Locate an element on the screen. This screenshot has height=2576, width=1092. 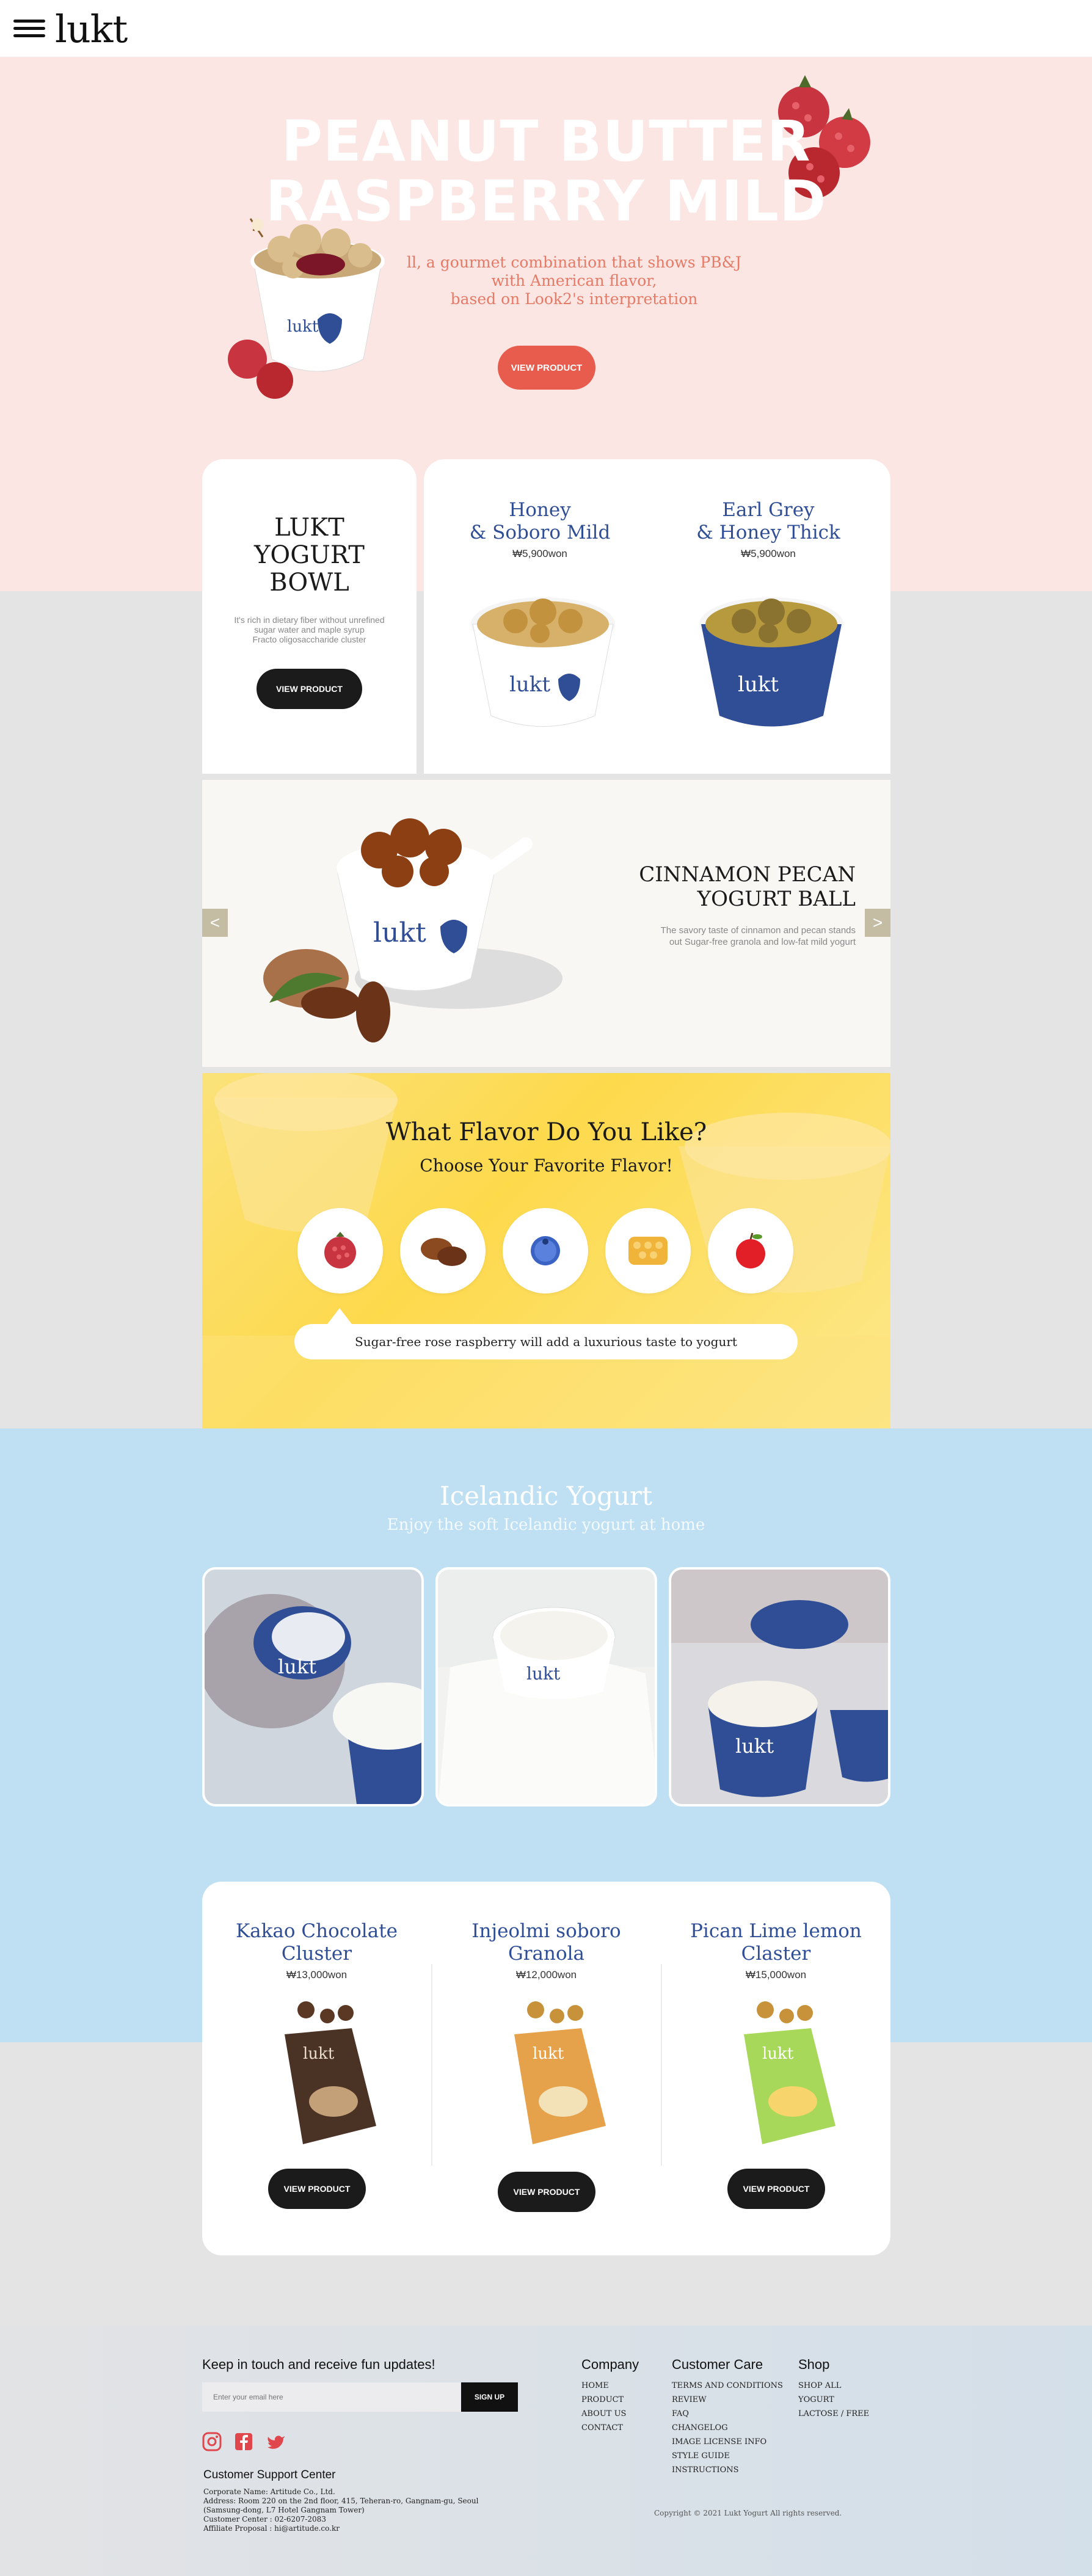
flavor-raspberry-button is located at coordinates (340, 1251).